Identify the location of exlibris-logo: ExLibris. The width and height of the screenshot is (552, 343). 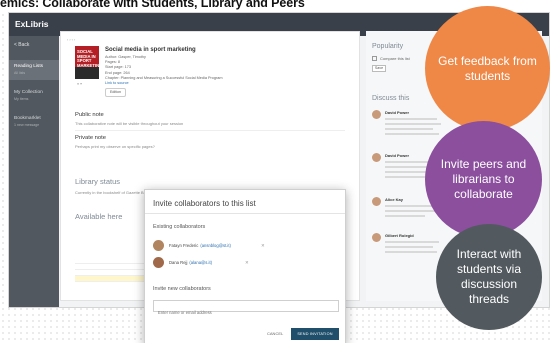
(32, 24).